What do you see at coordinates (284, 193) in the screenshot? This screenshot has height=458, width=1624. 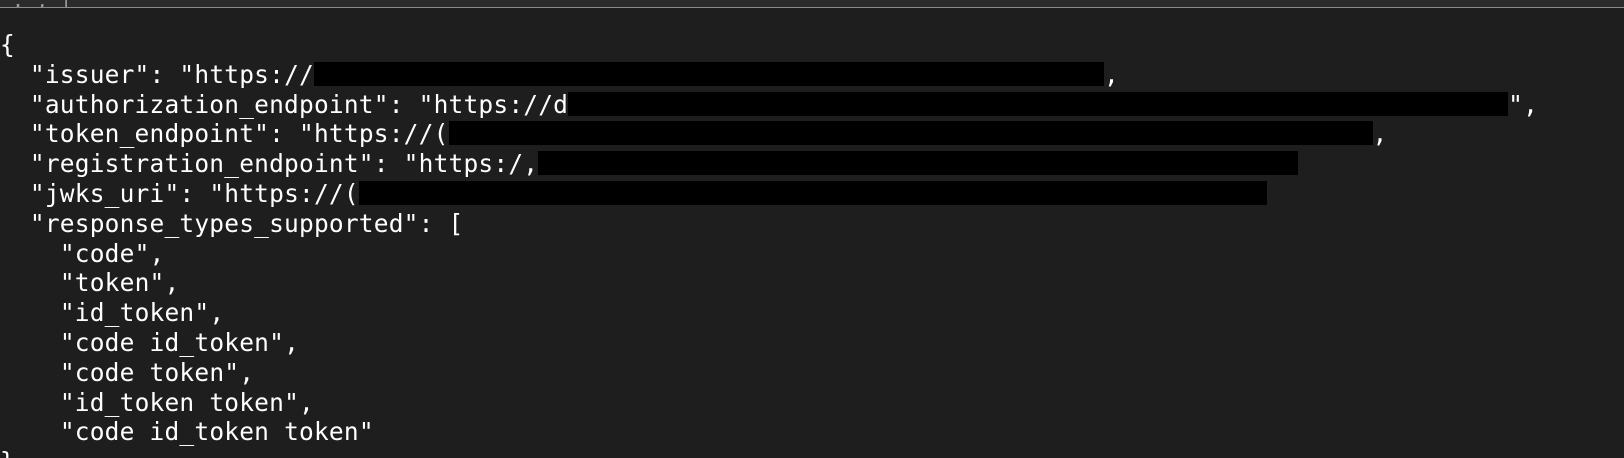 I see `jwks-uri-url-prefix: "https://(` at bounding box center [284, 193].